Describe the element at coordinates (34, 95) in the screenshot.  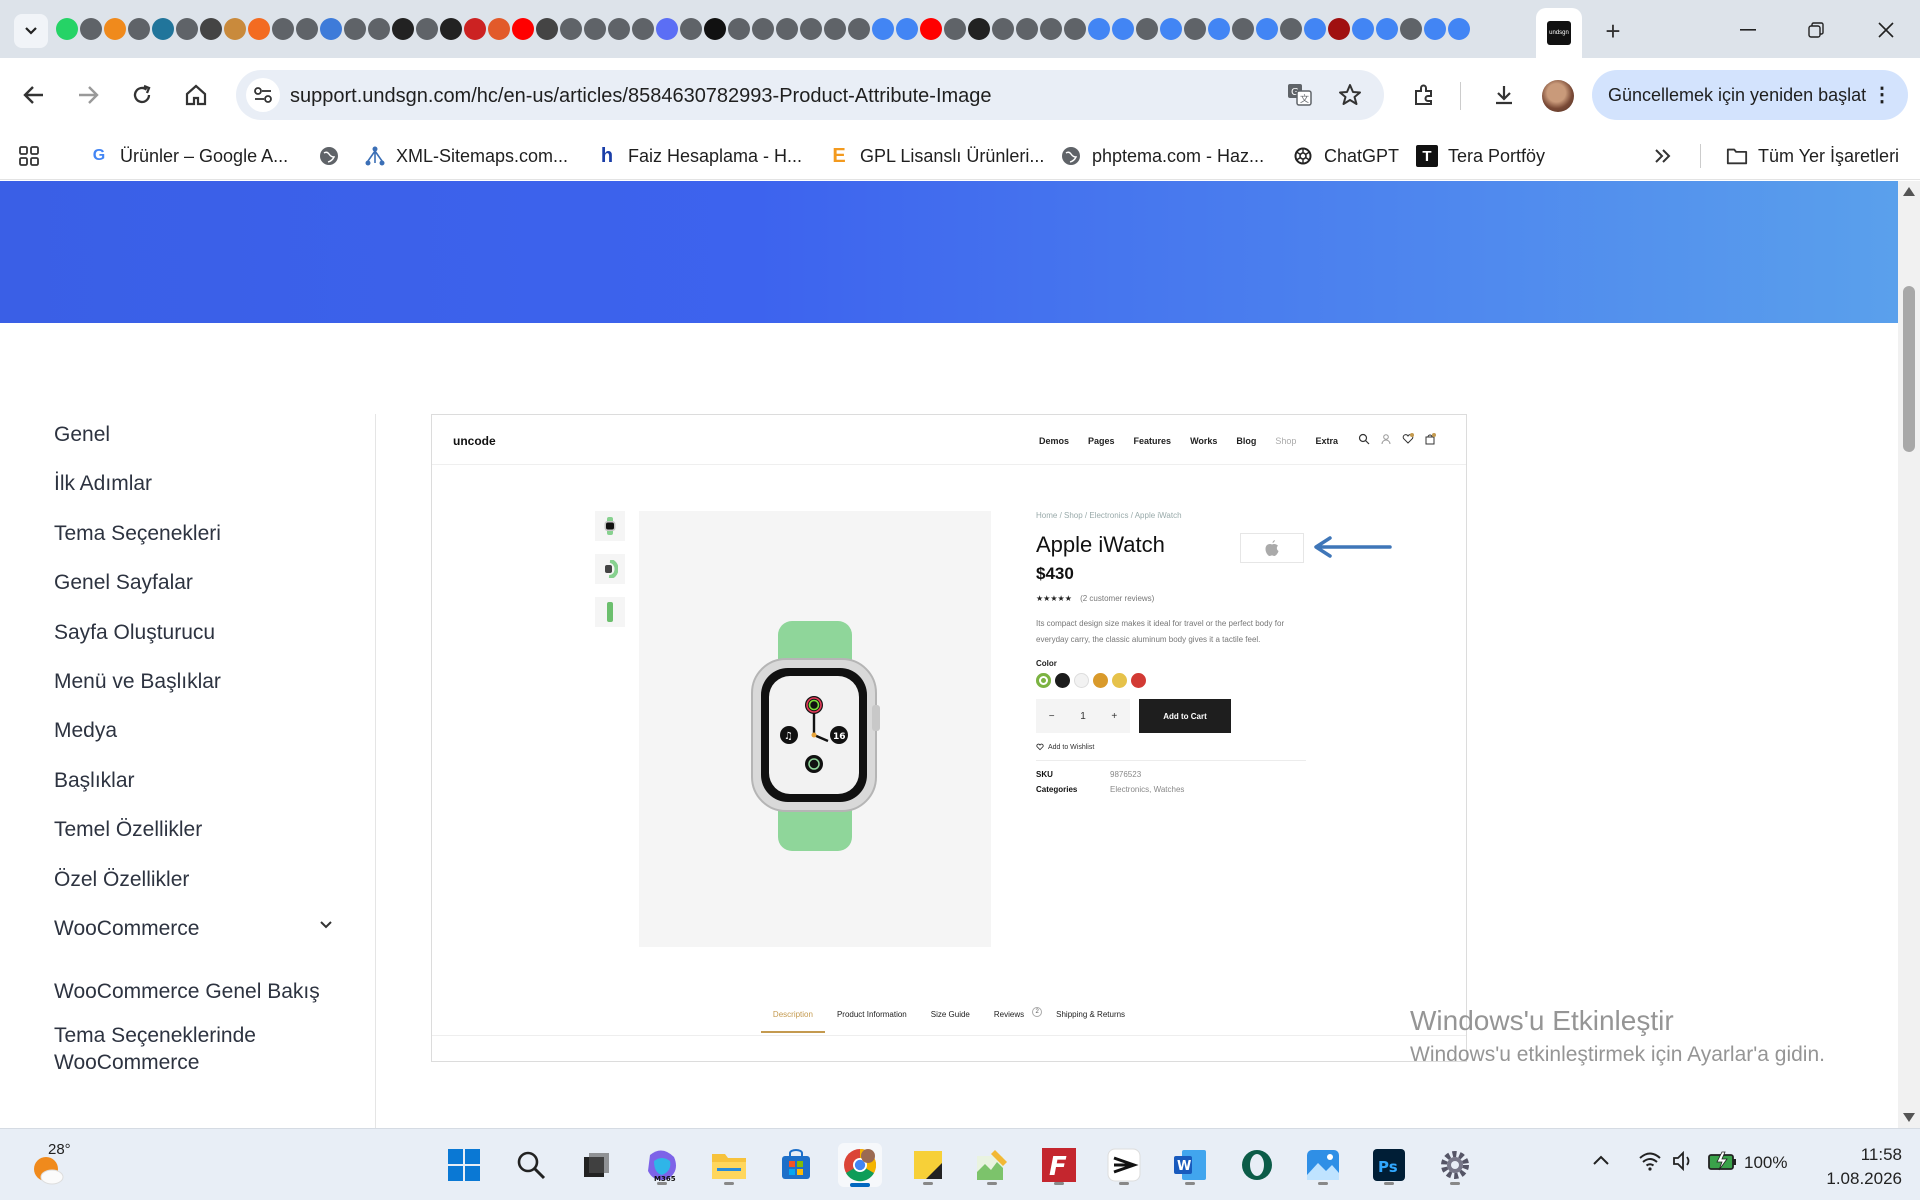
I see `back-button` at that location.